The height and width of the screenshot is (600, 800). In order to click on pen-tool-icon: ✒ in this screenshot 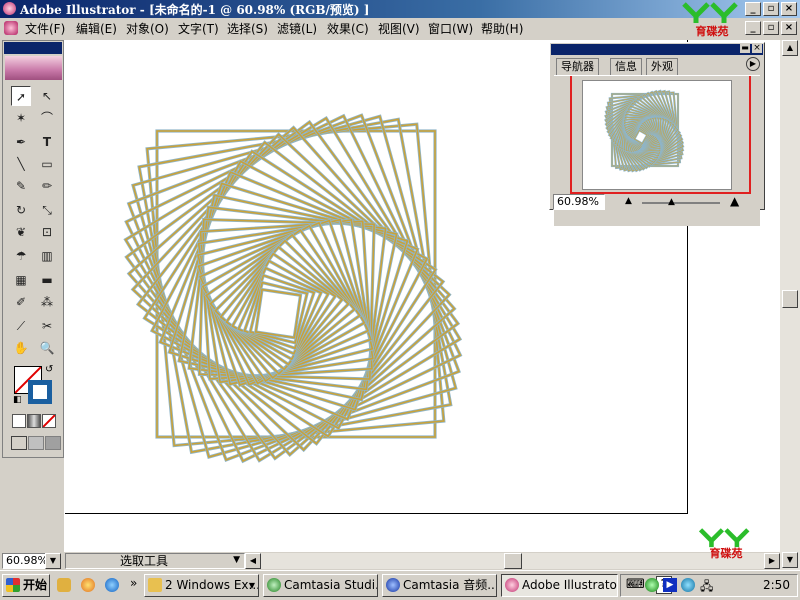, I will do `click(21, 142)`.